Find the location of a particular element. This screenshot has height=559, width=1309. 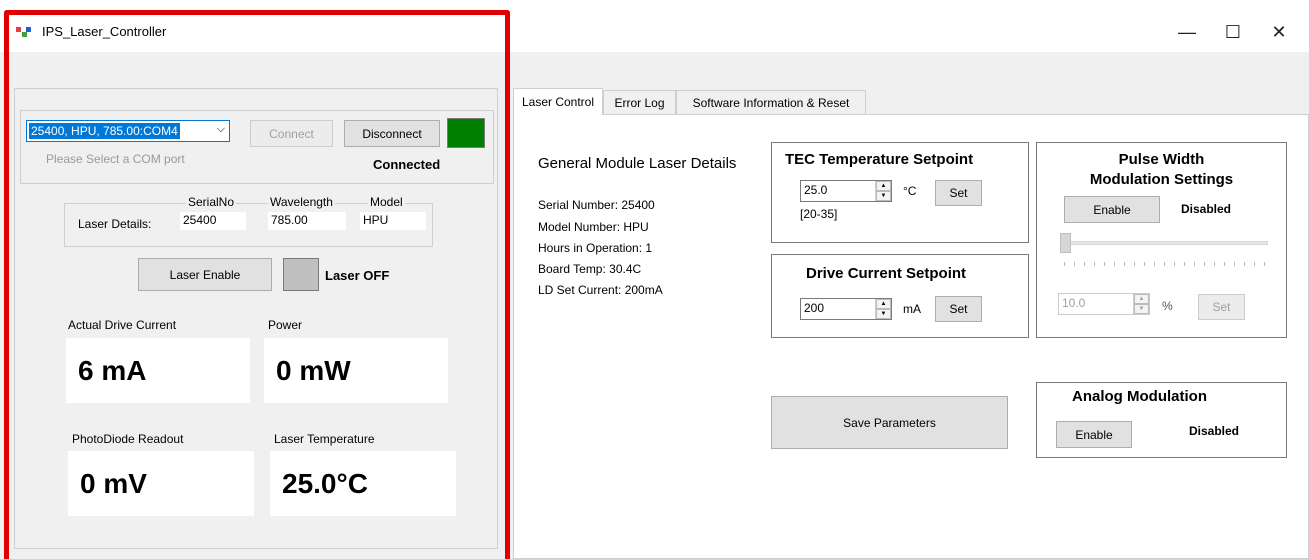

drive-spinner: 200 ▲ ▼ is located at coordinates (846, 309).